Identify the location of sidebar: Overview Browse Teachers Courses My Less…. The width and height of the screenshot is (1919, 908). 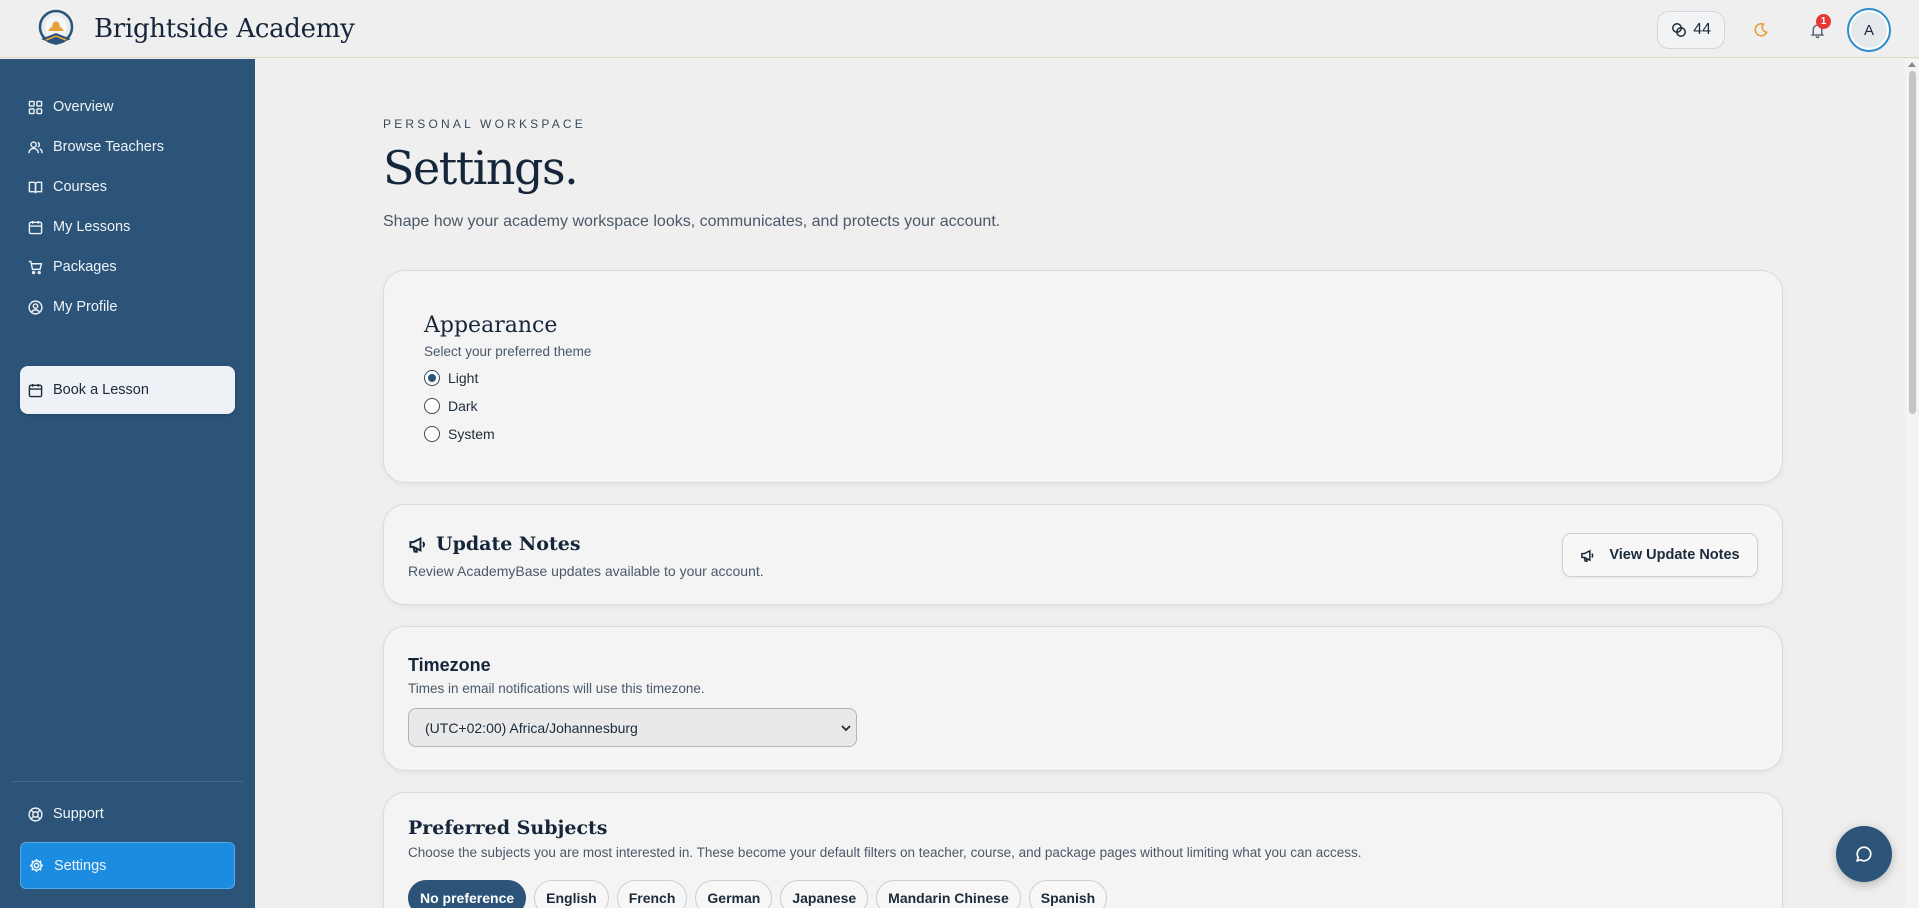
(127, 483).